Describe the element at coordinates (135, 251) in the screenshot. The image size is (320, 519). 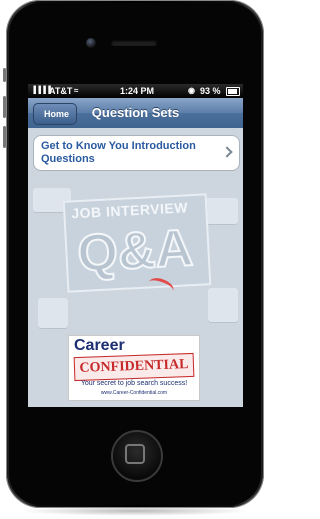
I see `qa-letters: Q&A` at that location.